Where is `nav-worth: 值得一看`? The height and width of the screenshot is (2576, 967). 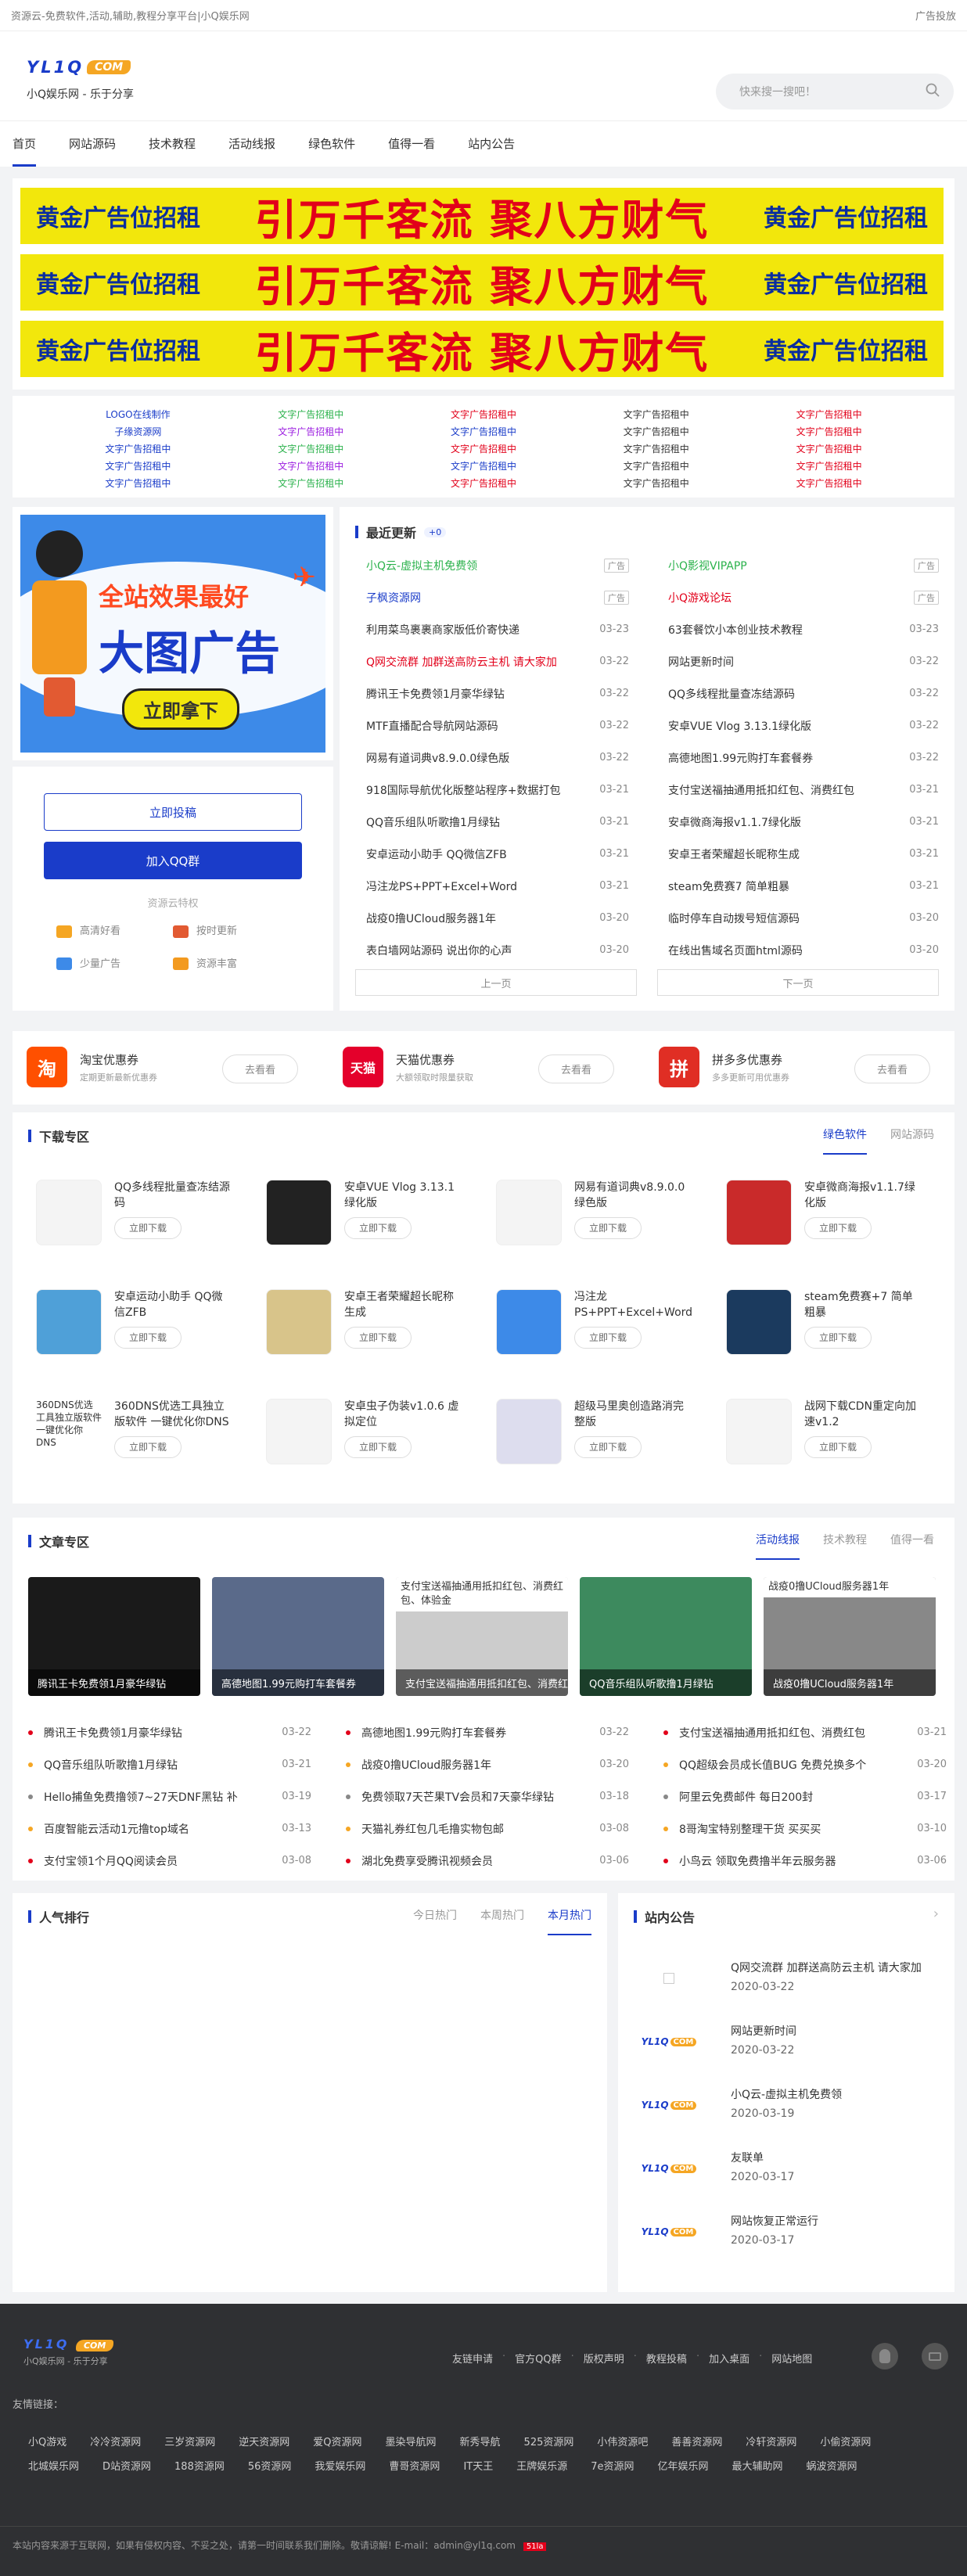
nav-worth: 值得一看 is located at coordinates (411, 144).